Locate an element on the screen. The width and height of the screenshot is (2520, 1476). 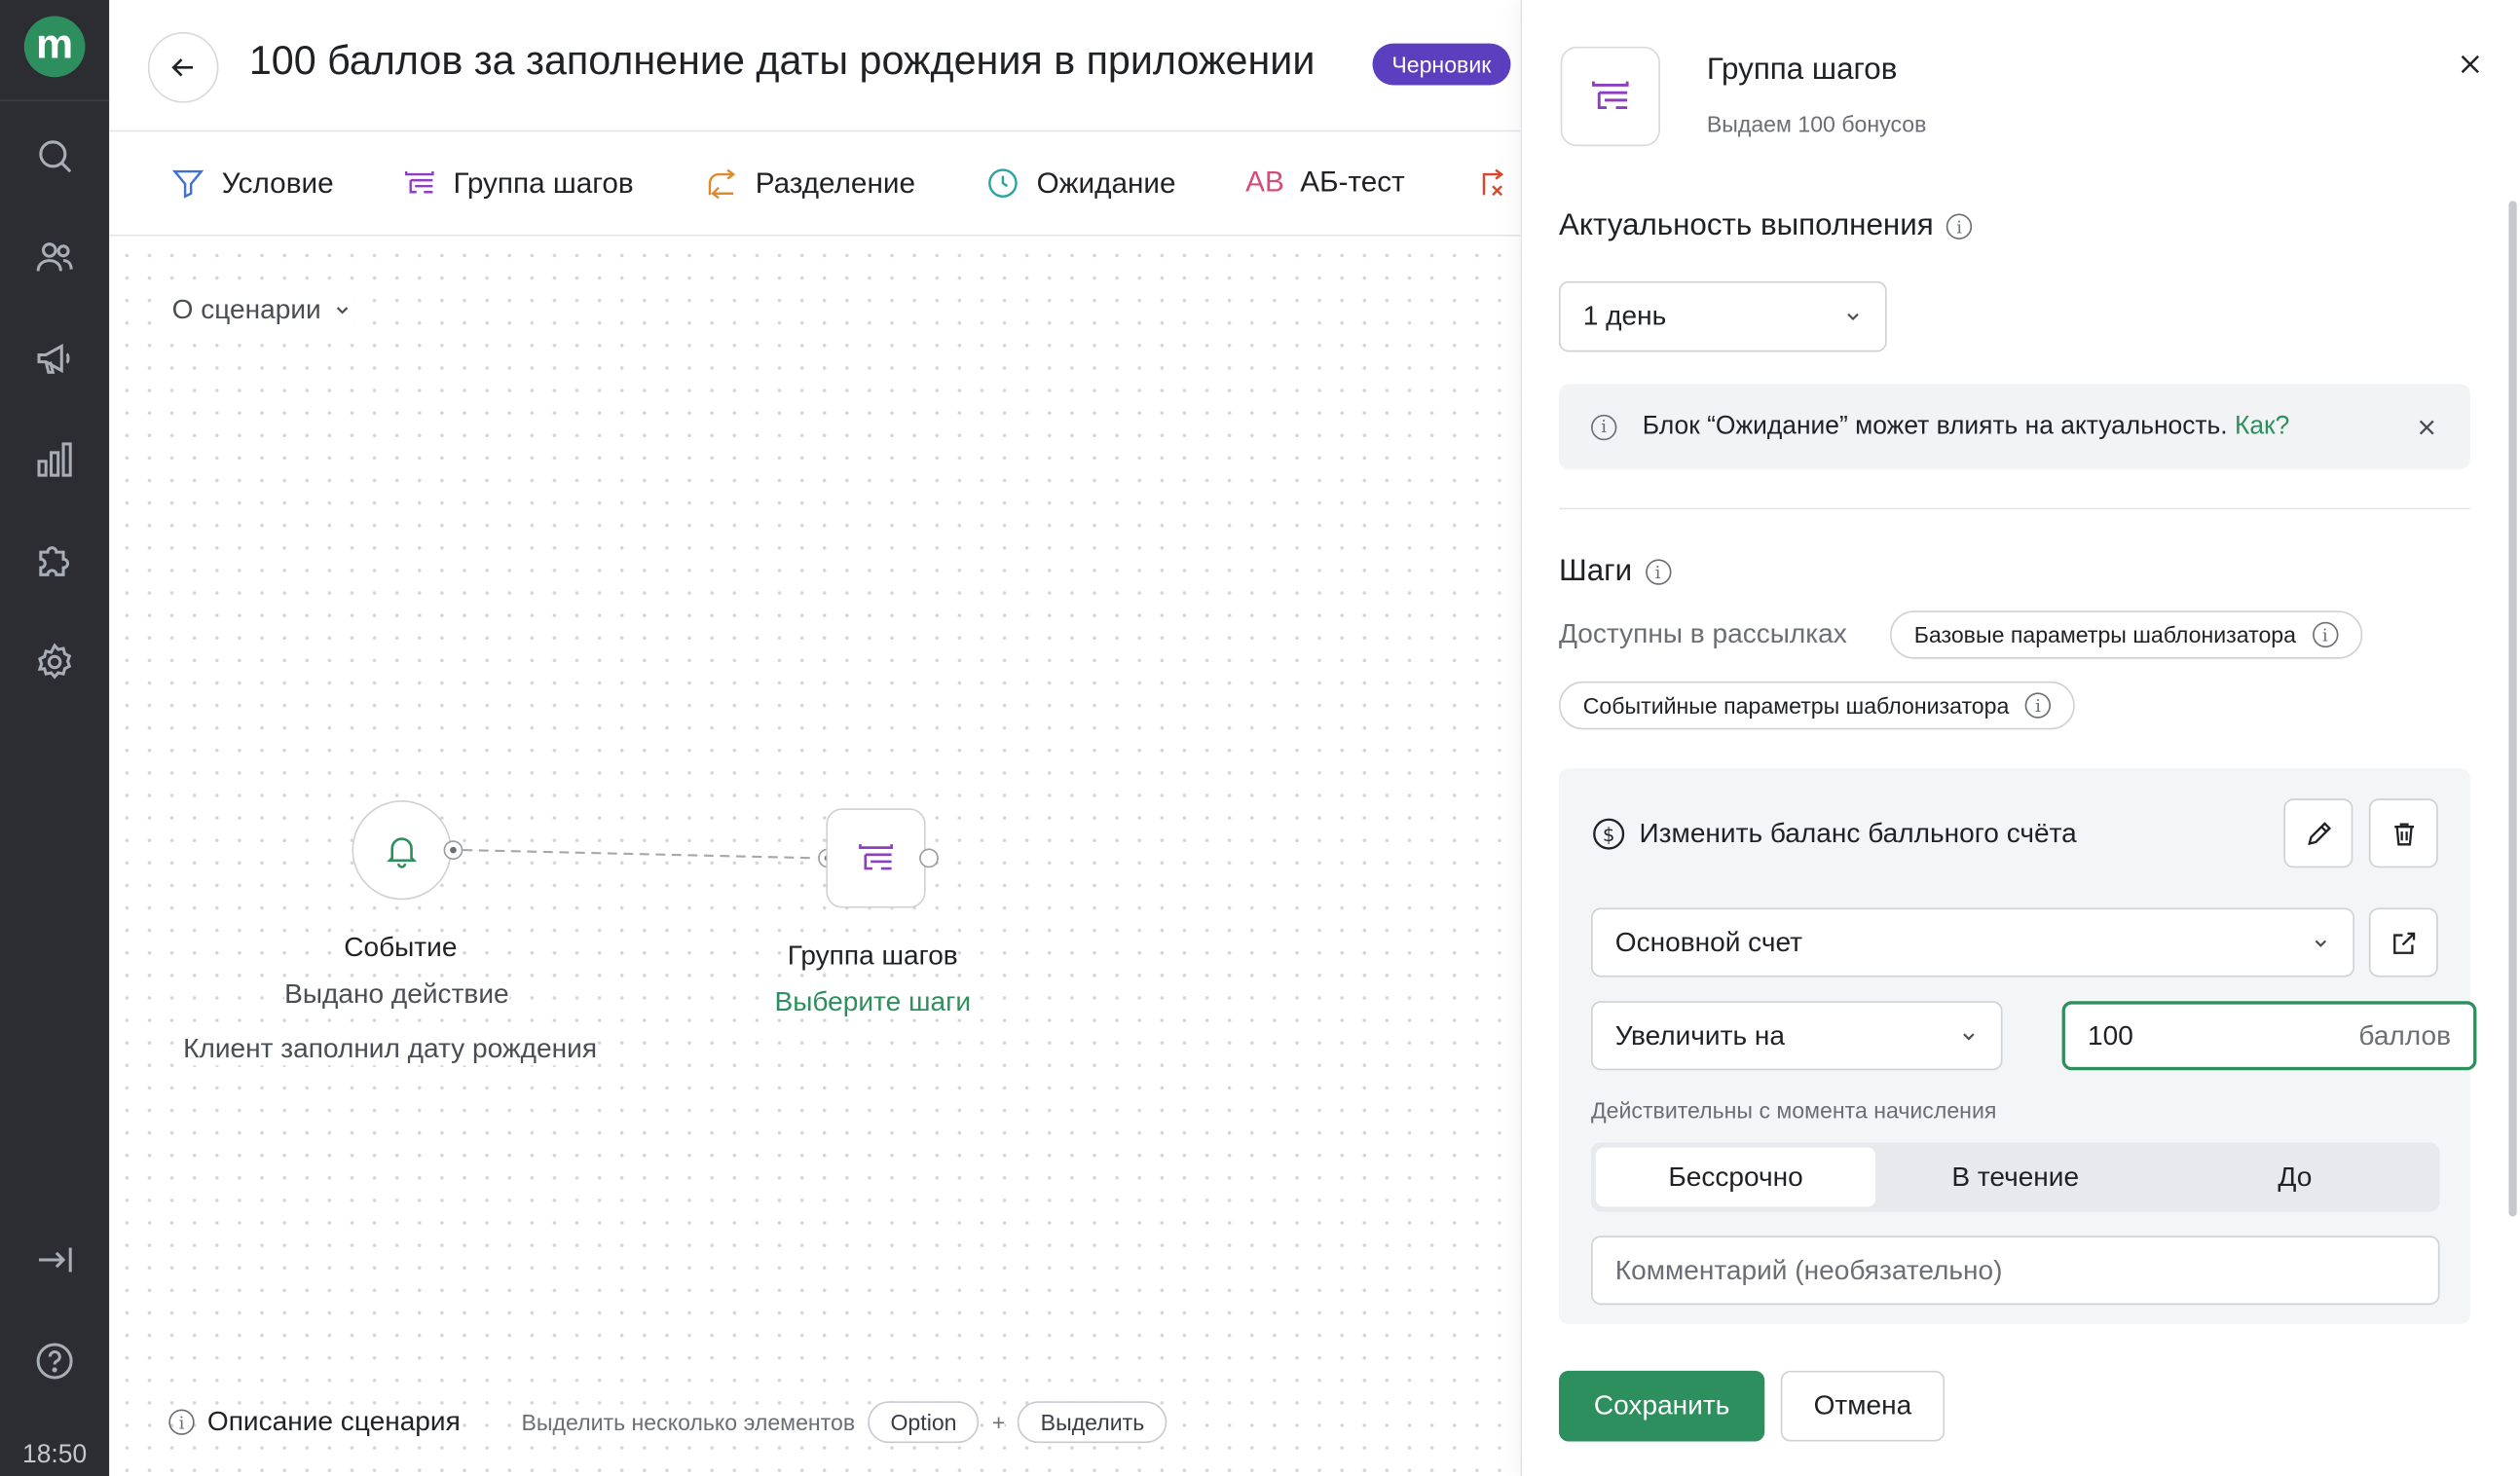
users-icon is located at coordinates (54, 257).